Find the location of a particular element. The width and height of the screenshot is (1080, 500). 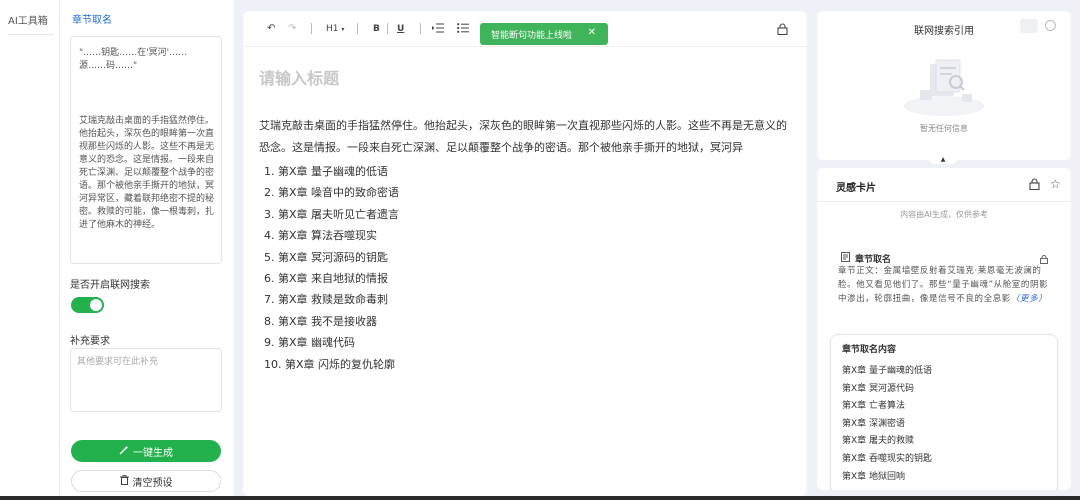

ai-disclaimer: 内容由AI生成，仅供参考 is located at coordinates (944, 214).